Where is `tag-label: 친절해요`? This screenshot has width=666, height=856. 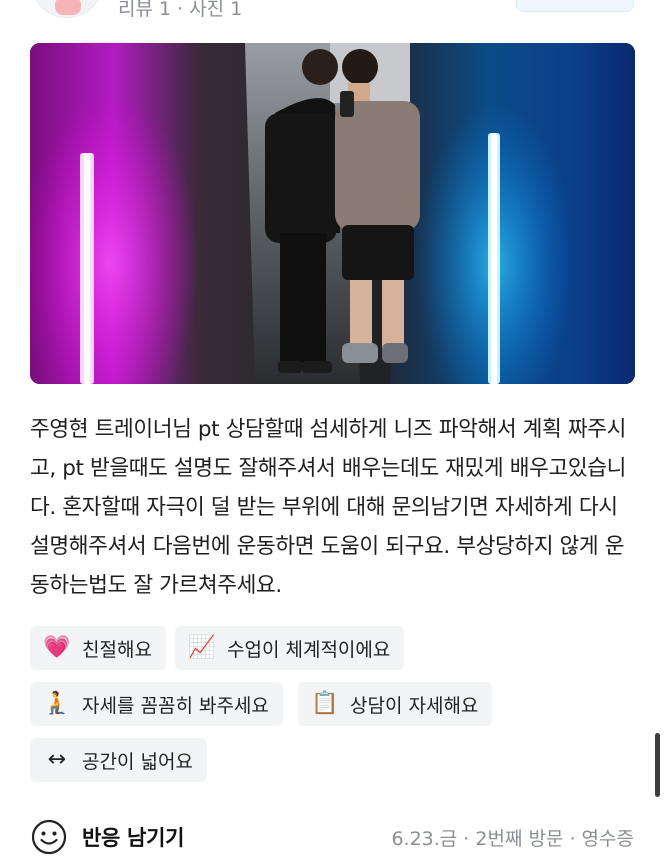 tag-label: 친절해요 is located at coordinates (117, 649).